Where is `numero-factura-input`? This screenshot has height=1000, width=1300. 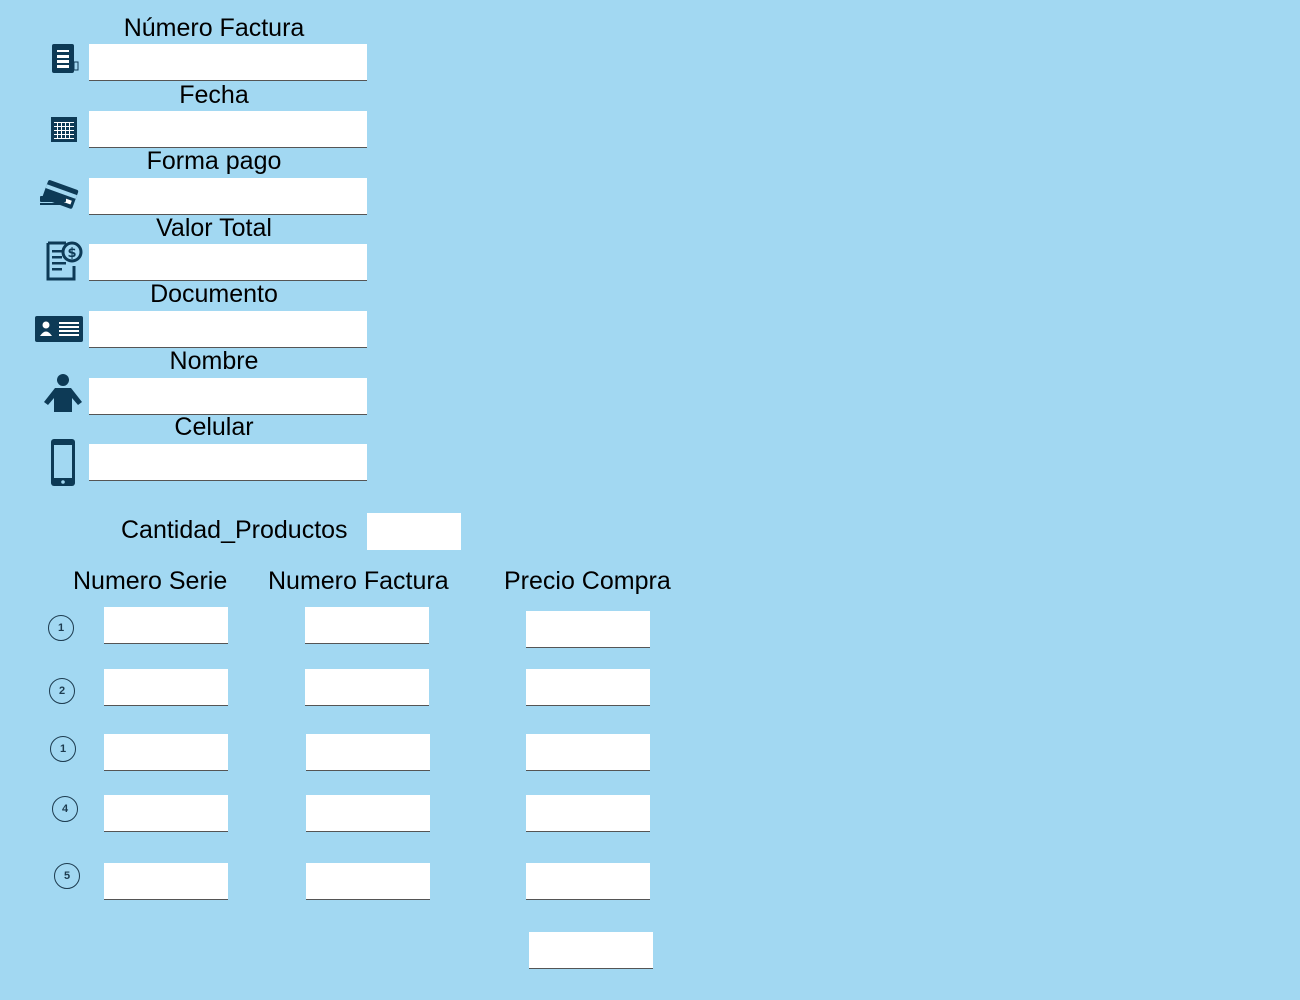
numero-factura-input is located at coordinates (228, 62).